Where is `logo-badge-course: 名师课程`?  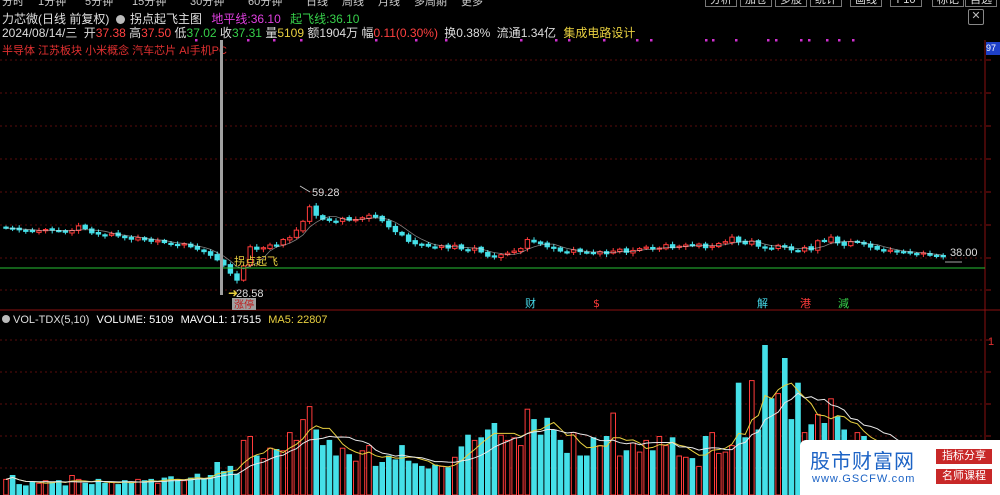 logo-badge-course: 名师课程 is located at coordinates (964, 476).